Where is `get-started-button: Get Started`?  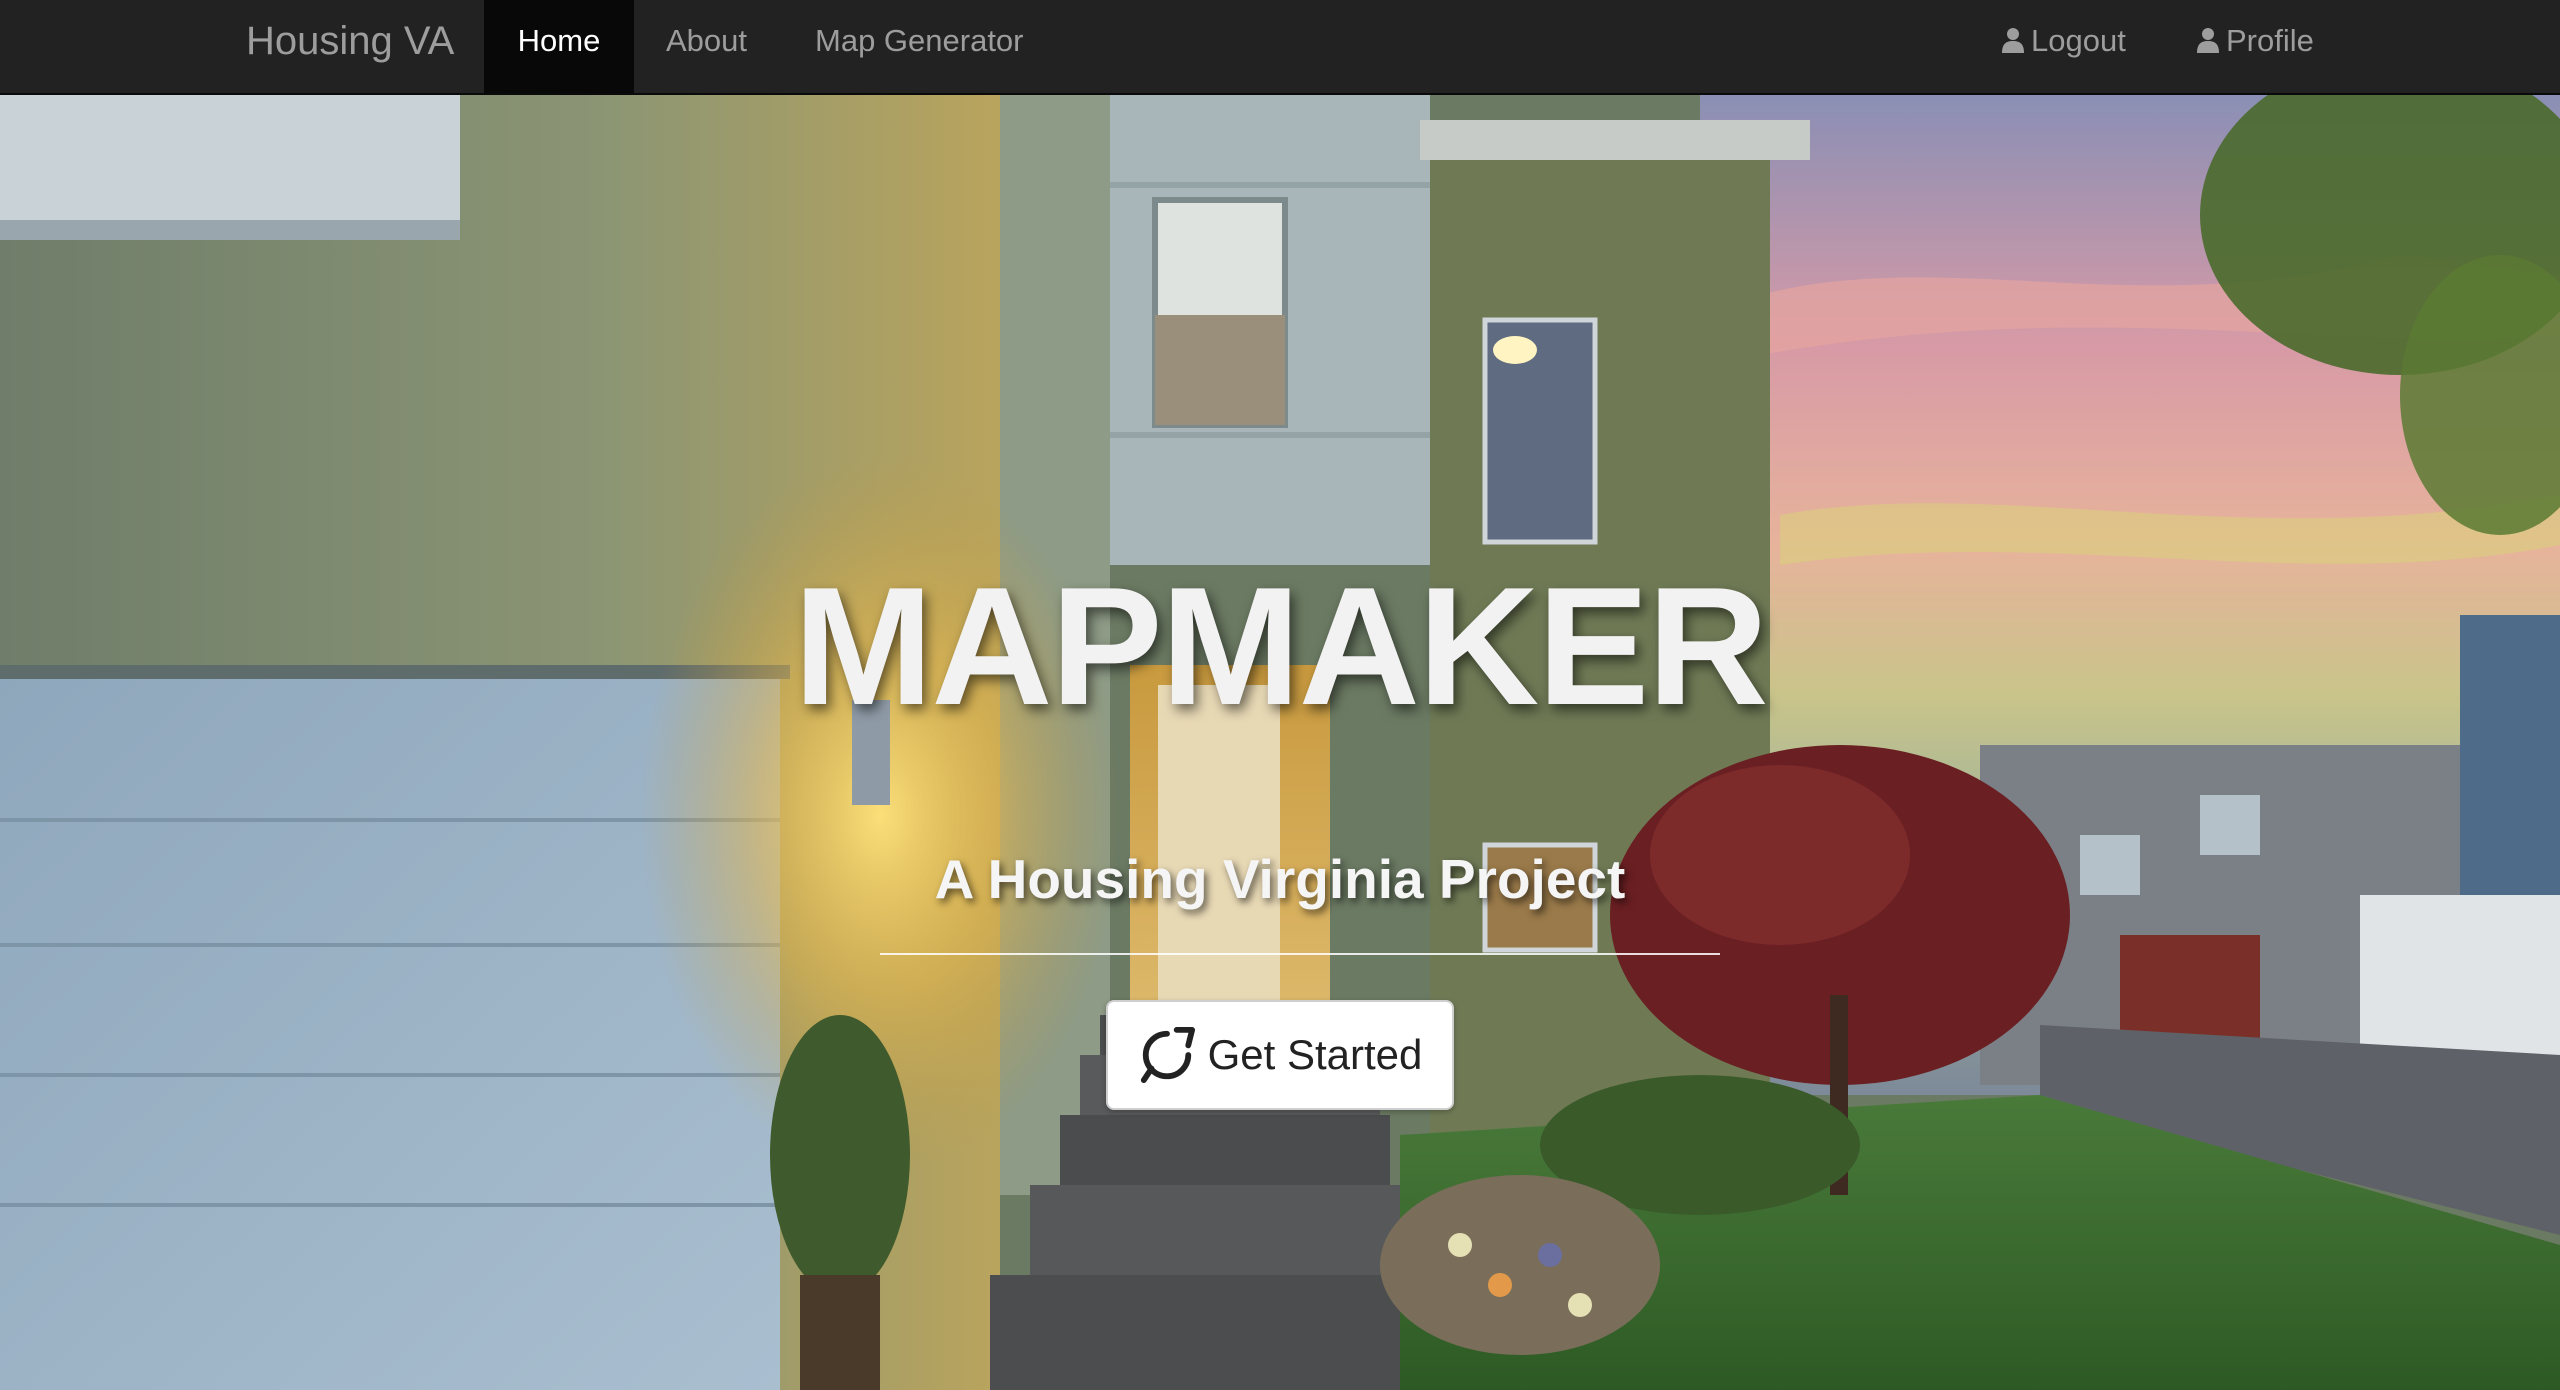
get-started-button: Get Started is located at coordinates (1280, 1055).